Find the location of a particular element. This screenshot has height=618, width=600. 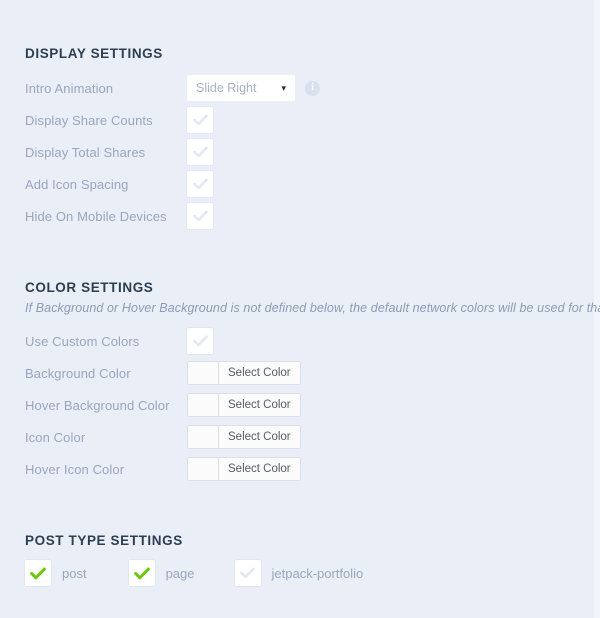

post-type-post-checkbox is located at coordinates (38, 573).